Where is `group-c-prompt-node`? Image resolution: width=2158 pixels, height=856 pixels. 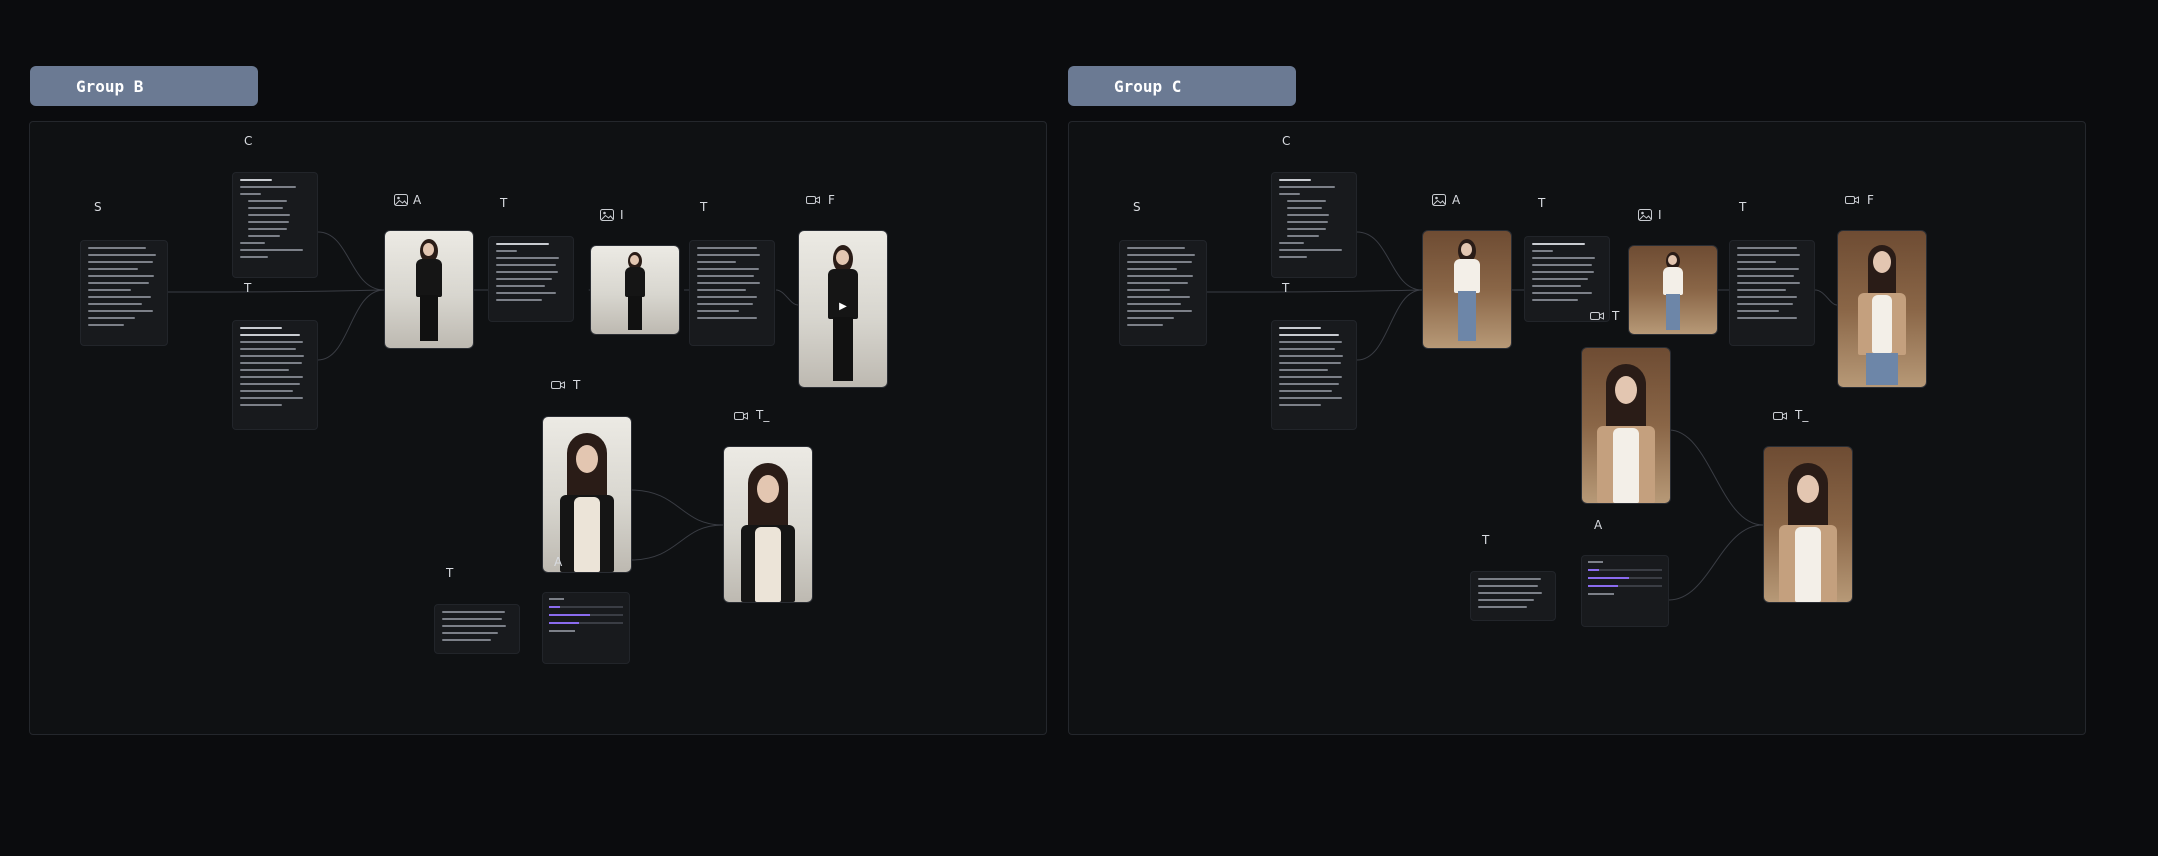
group-c-prompt-node is located at coordinates (1314, 375).